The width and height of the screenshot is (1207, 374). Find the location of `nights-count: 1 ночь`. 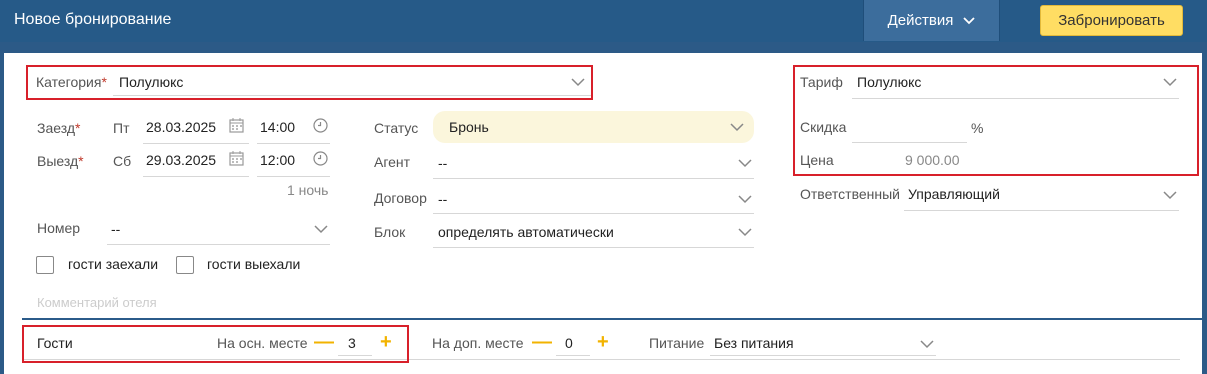

nights-count: 1 ночь is located at coordinates (308, 190).